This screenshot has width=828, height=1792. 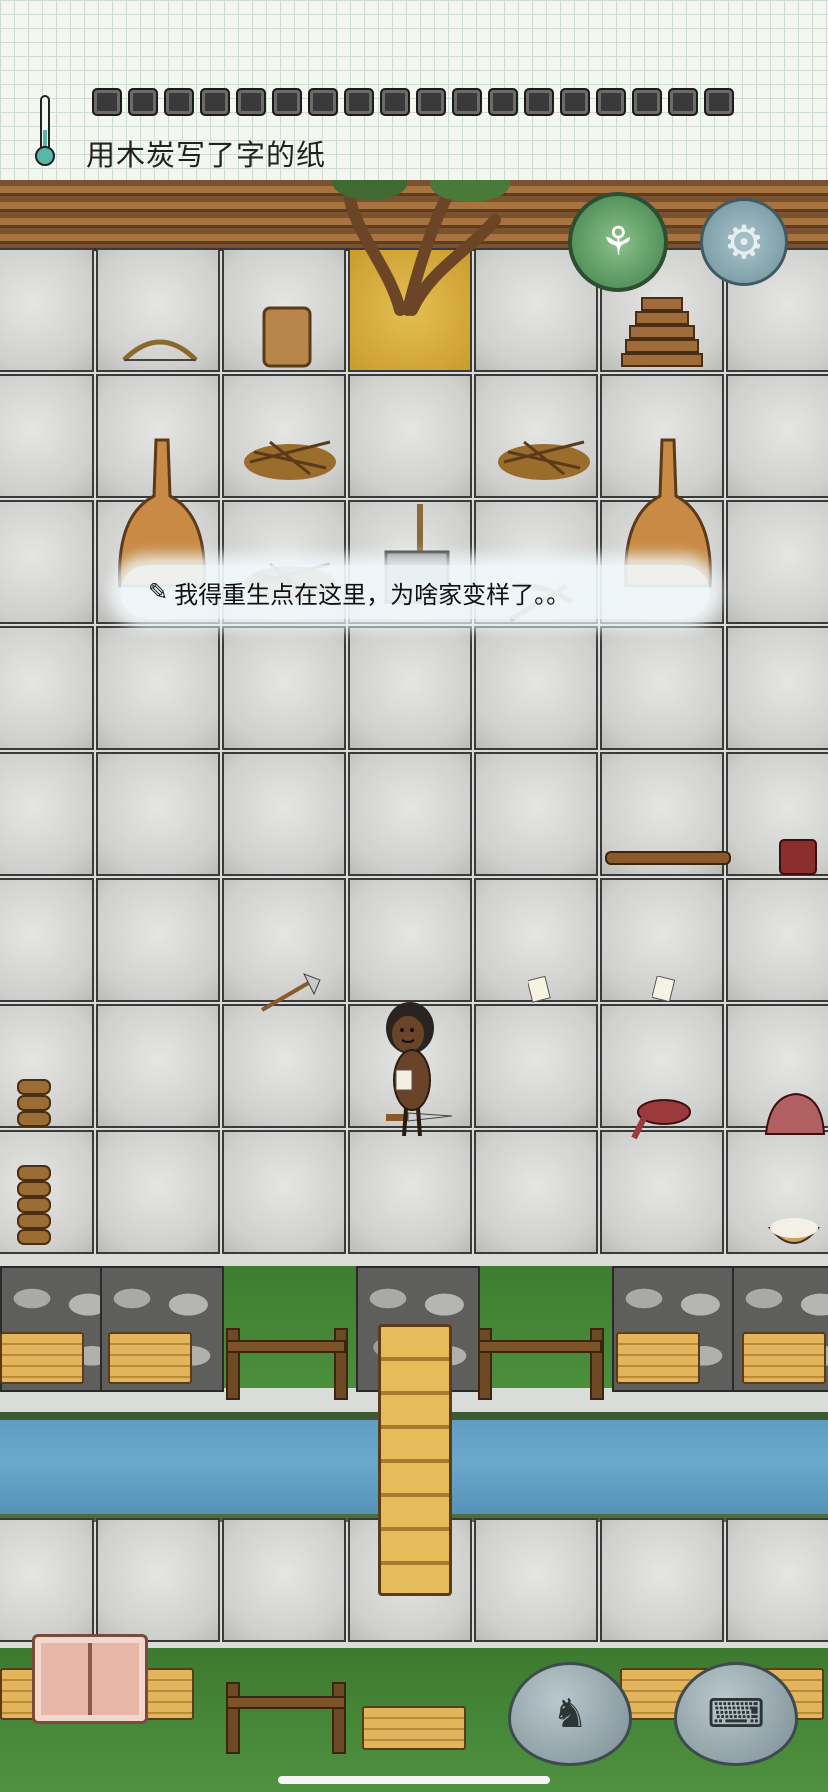 I want to click on gear-icon: ⚙, so click(x=744, y=242).